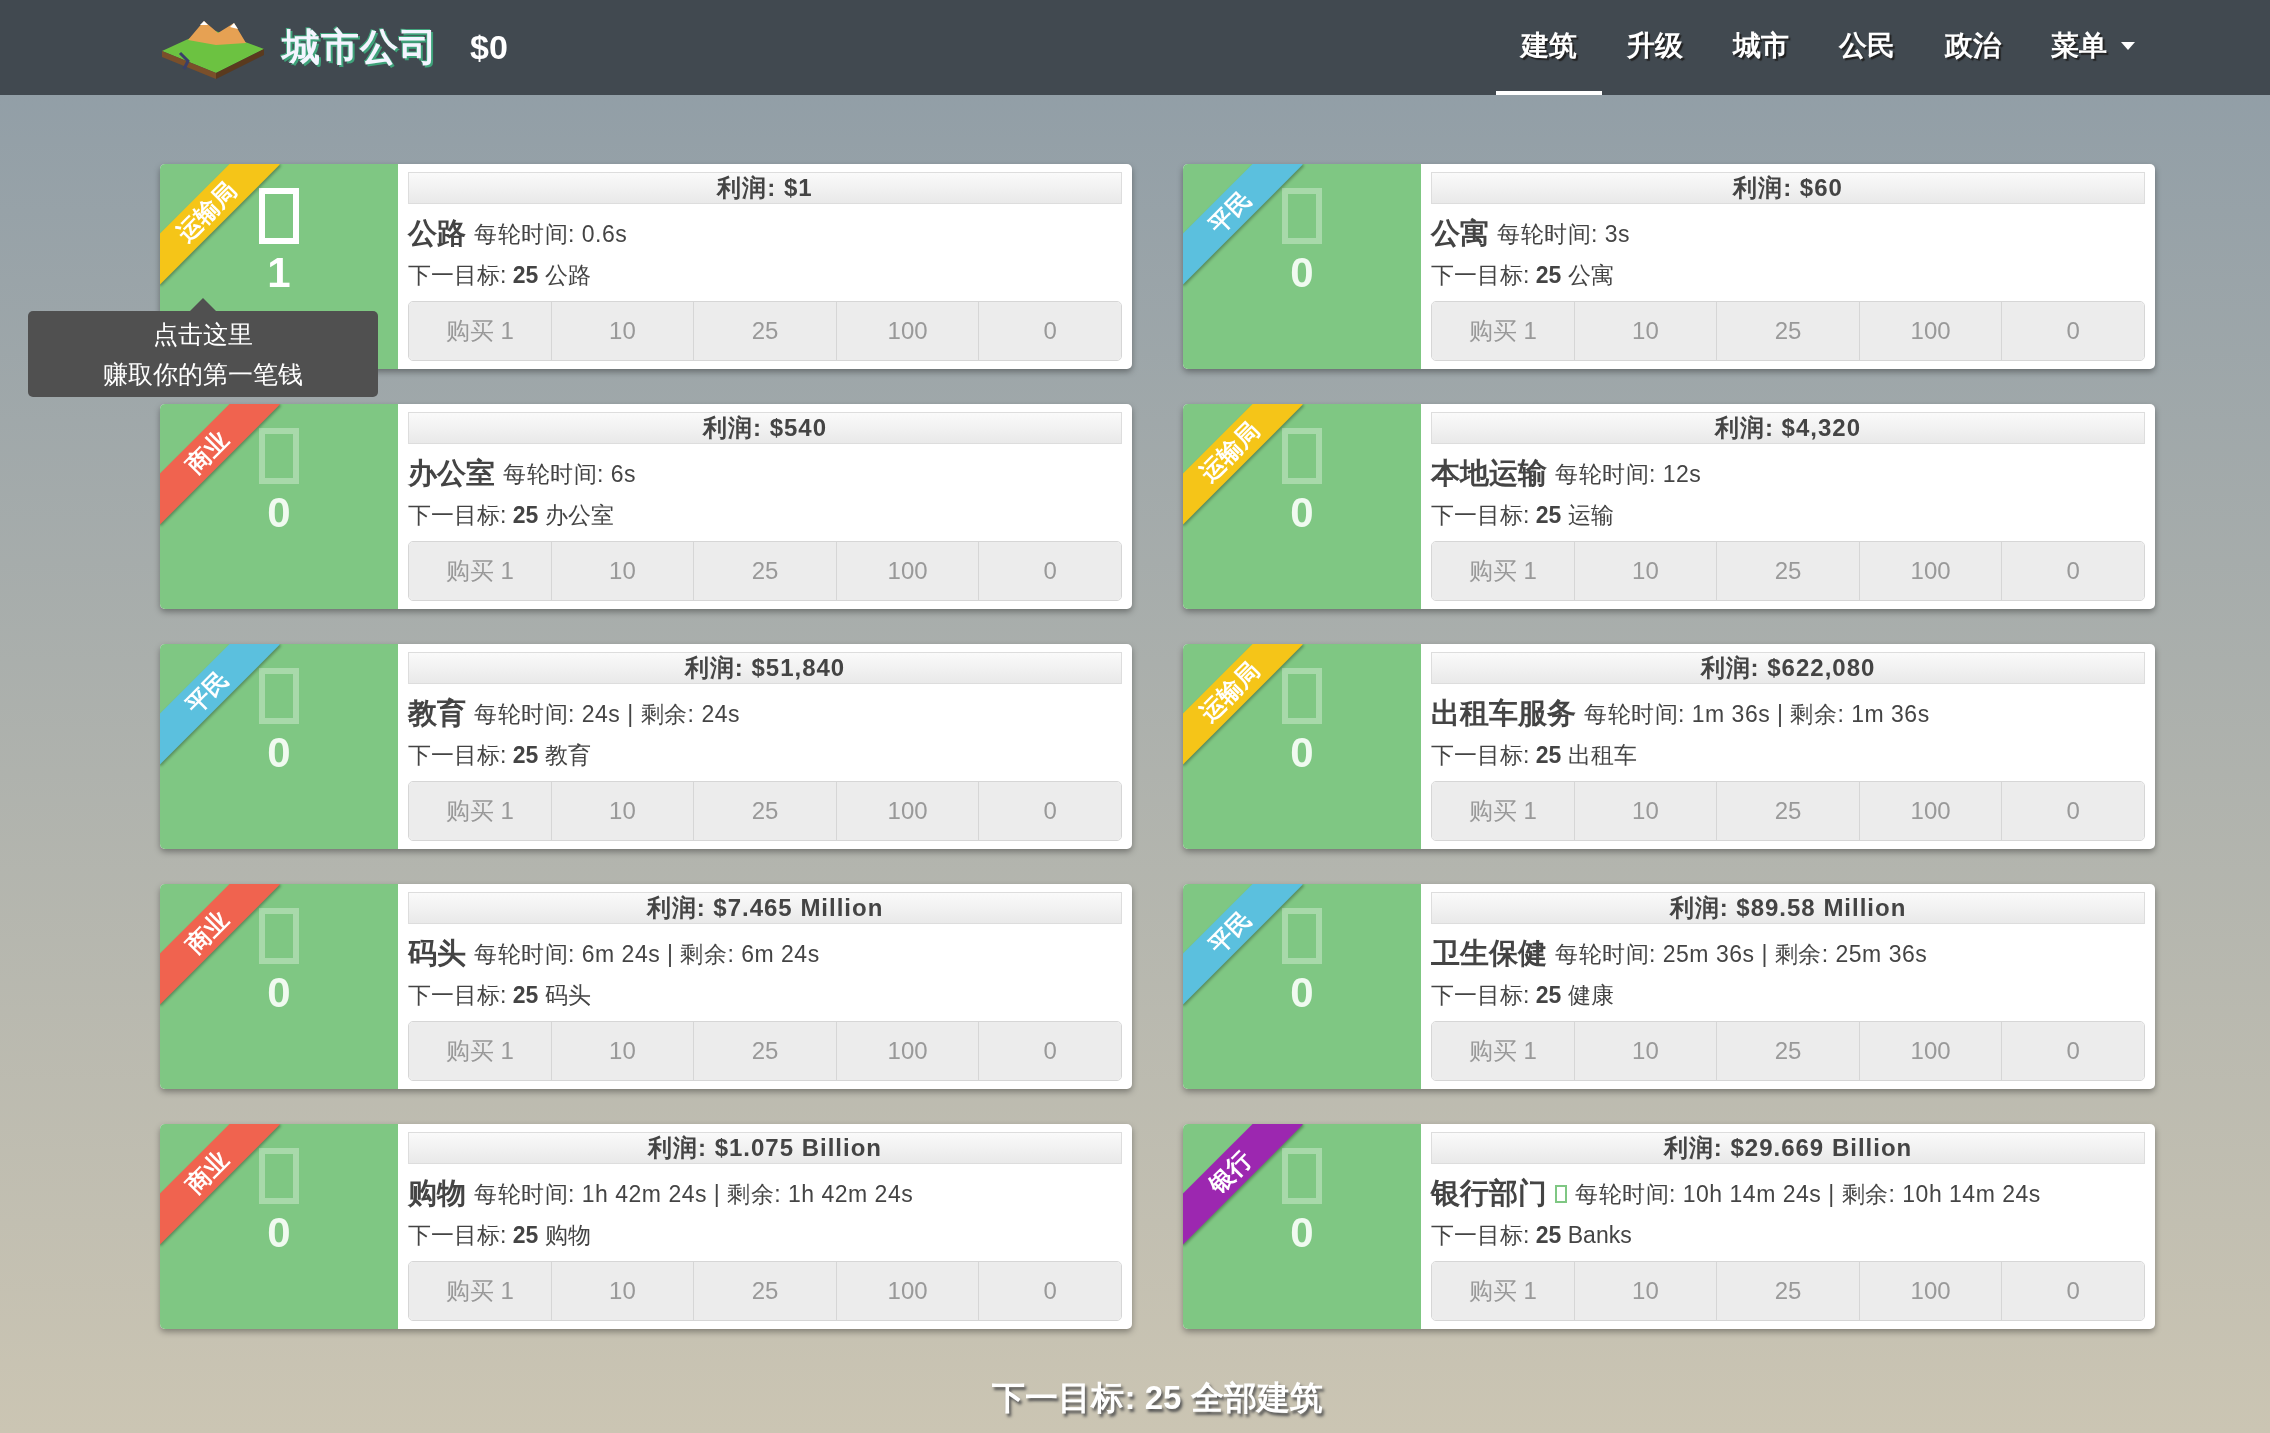  What do you see at coordinates (489, 47) in the screenshot?
I see `money-balance: $0` at bounding box center [489, 47].